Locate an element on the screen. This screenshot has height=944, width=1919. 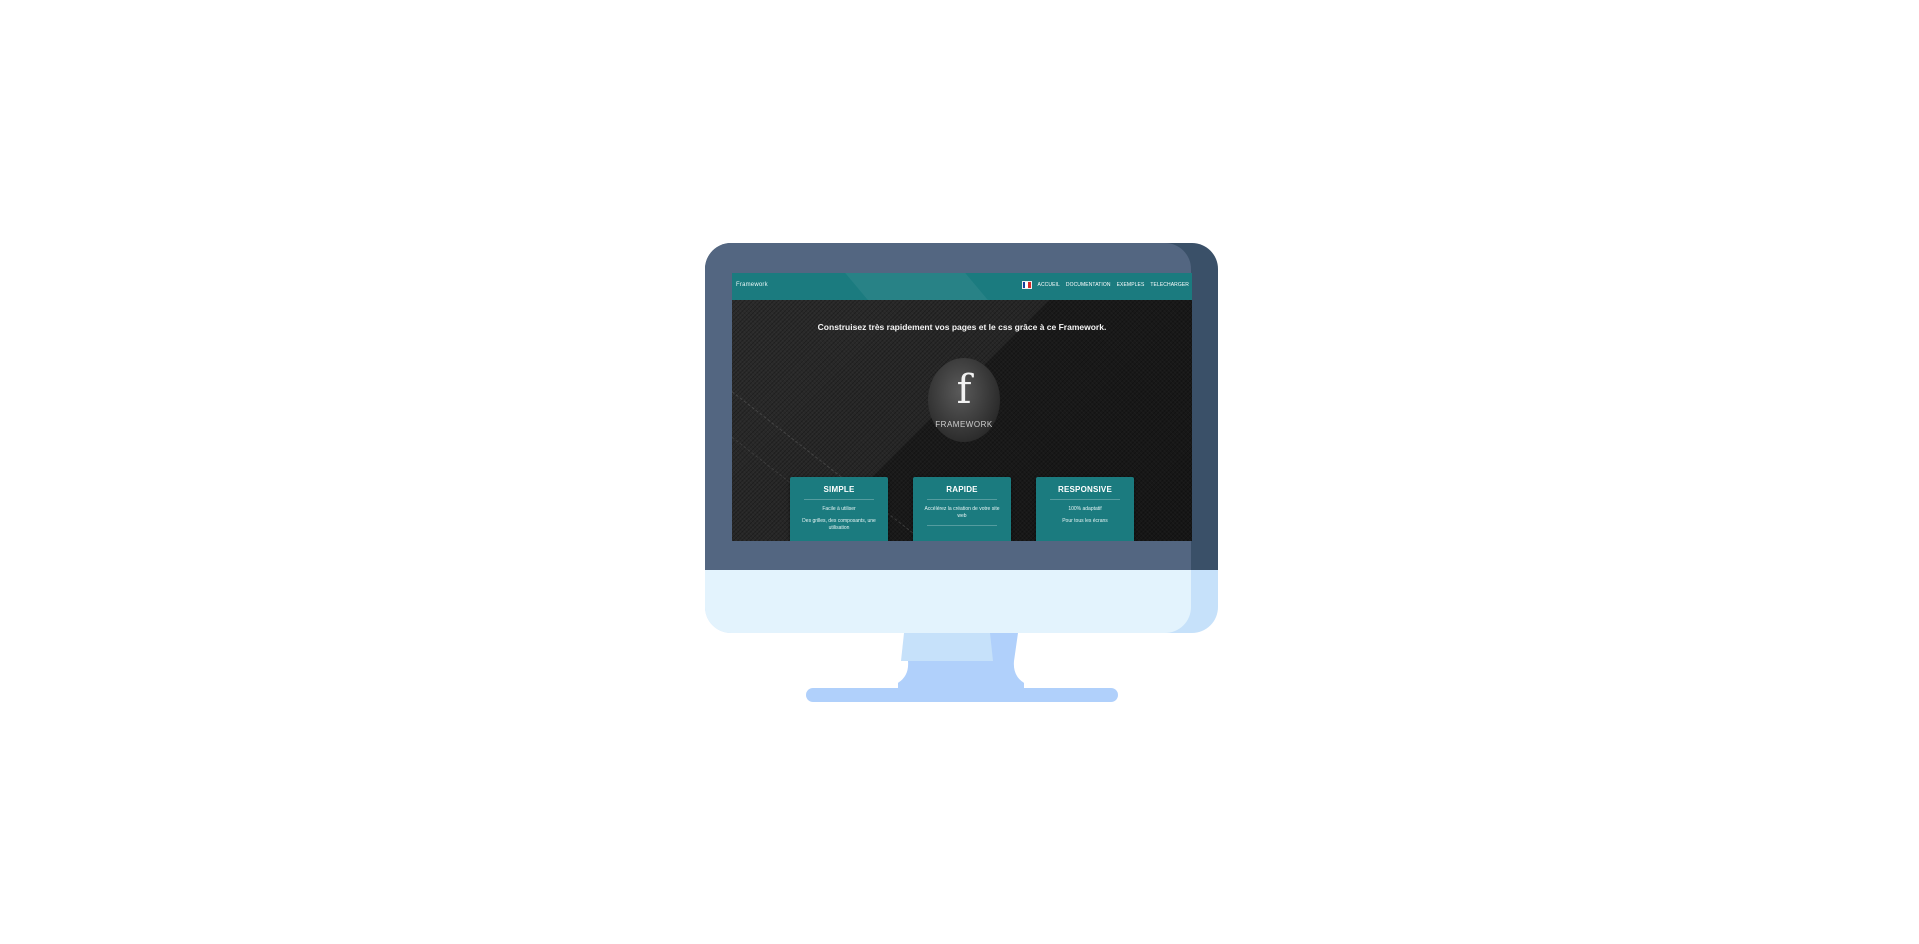
card-title: Rapide is located at coordinates (962, 489).